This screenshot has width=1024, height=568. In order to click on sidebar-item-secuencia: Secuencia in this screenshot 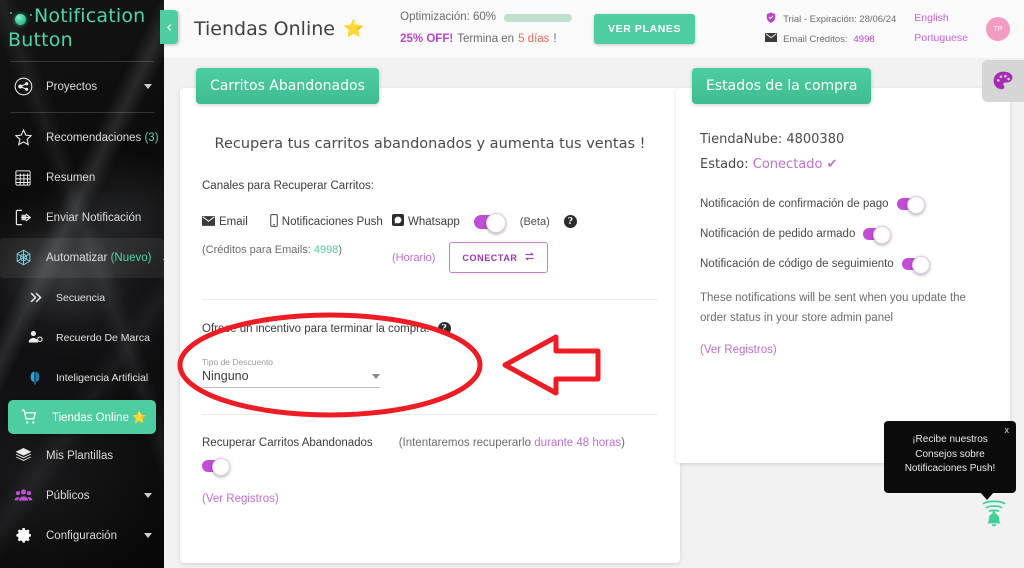, I will do `click(82, 298)`.